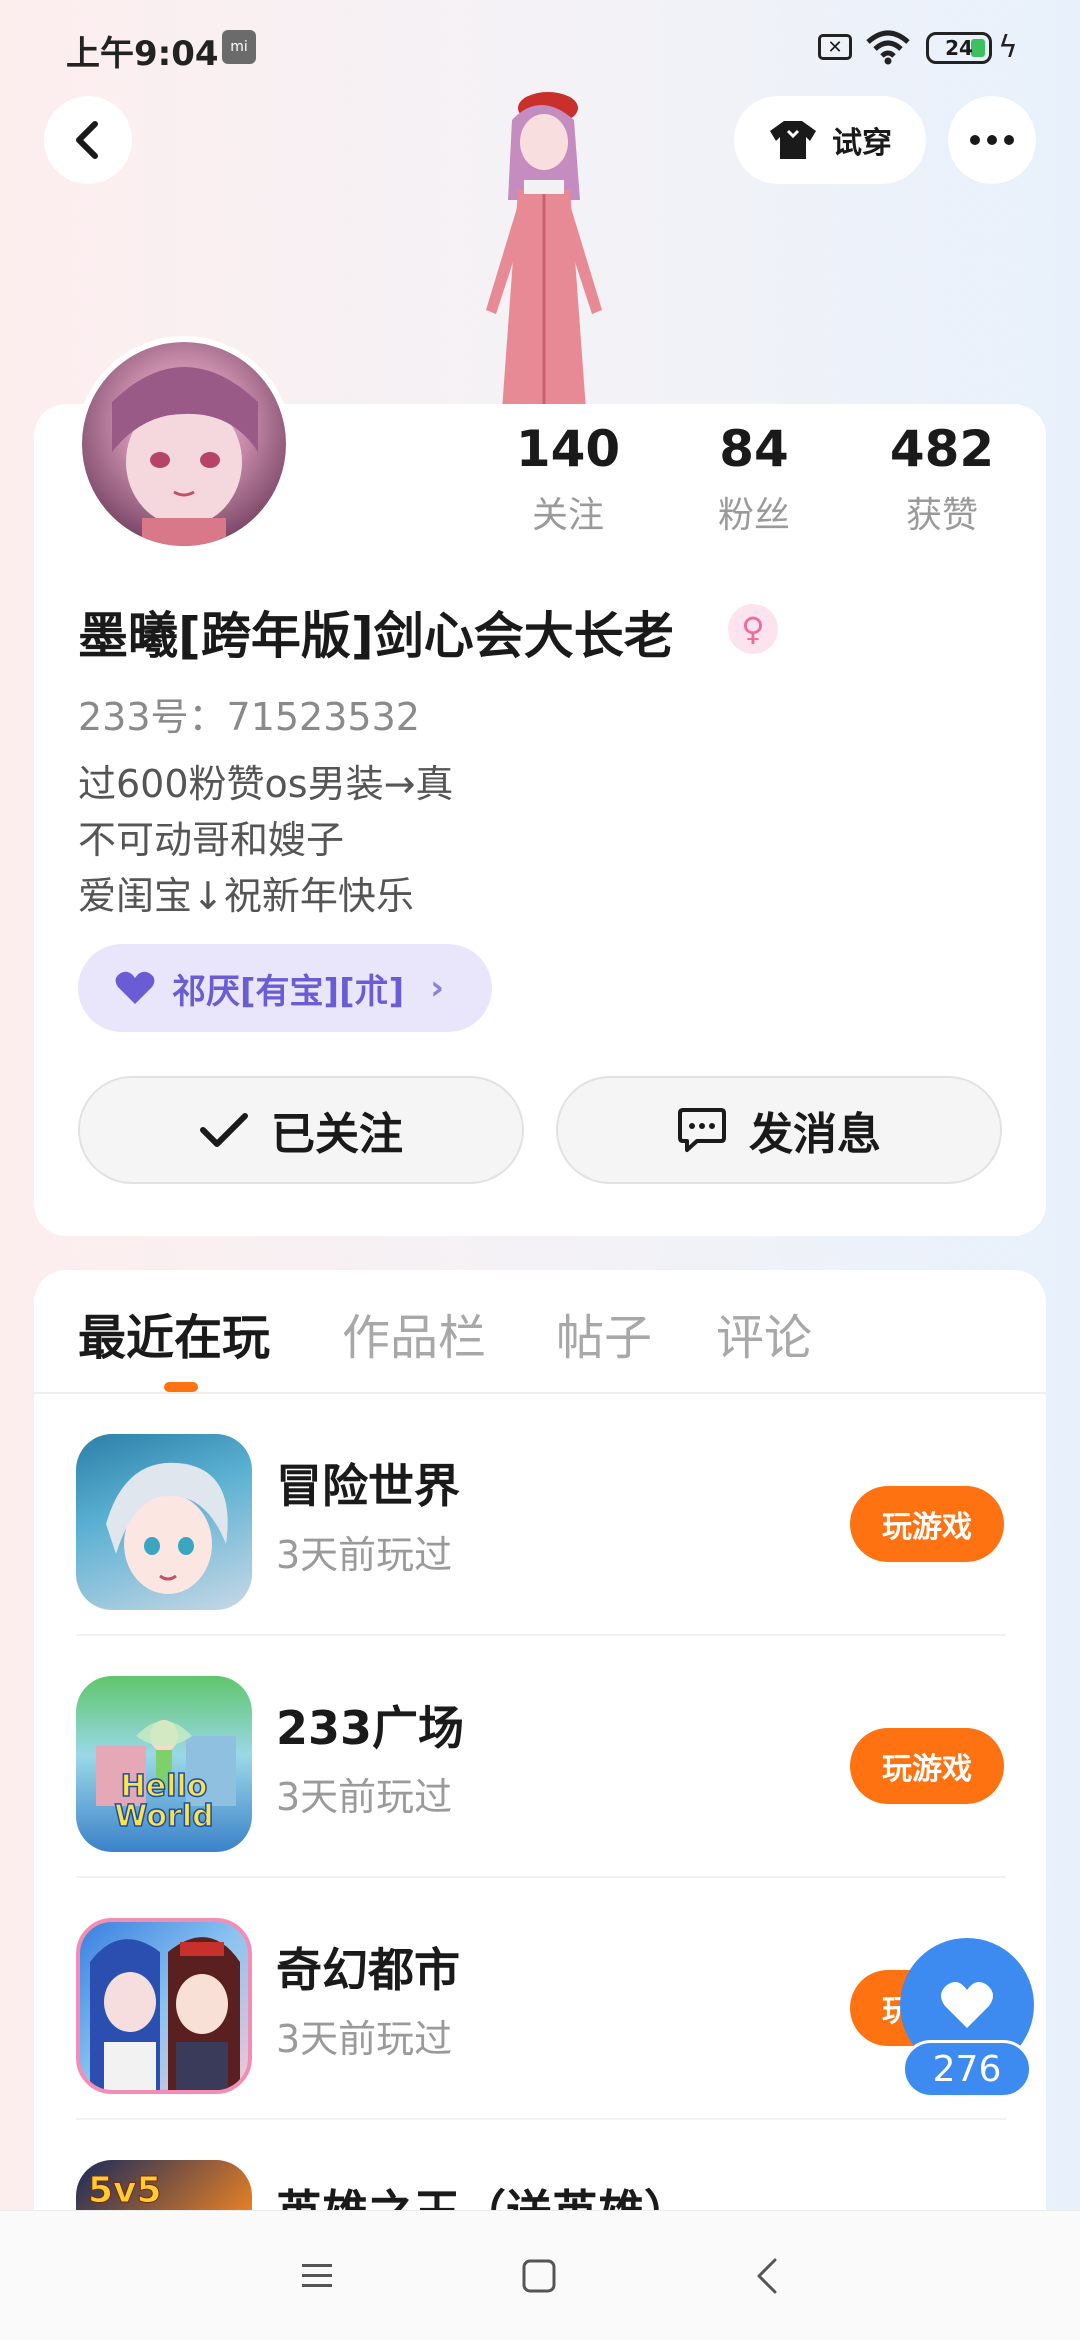 This screenshot has width=1080, height=2340. I want to click on game-row: 冒险世界 3天前玩过 玩游戏, so click(540, 1515).